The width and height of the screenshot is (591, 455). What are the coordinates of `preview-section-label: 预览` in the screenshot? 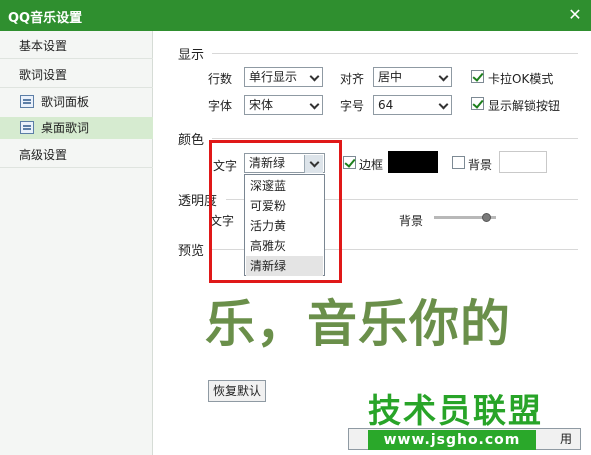 It's located at (191, 251).